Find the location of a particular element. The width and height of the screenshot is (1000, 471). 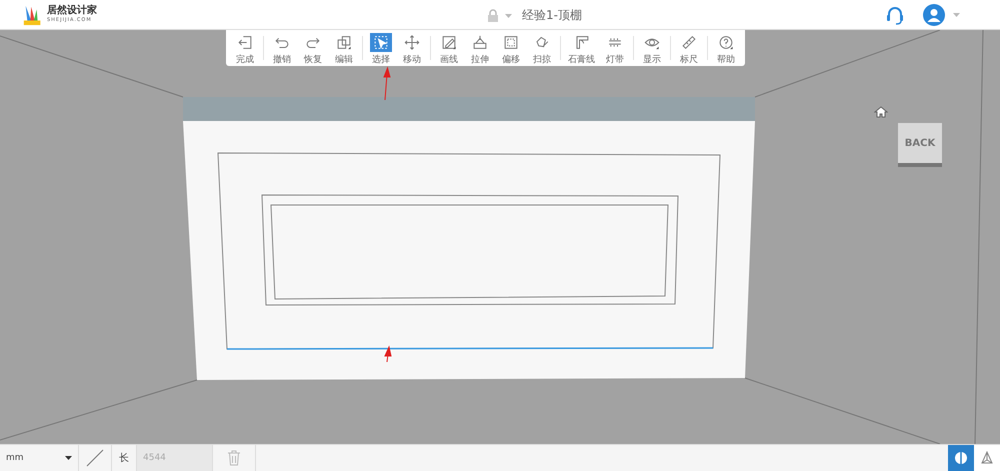

tool-button: 灯带 is located at coordinates (615, 48).